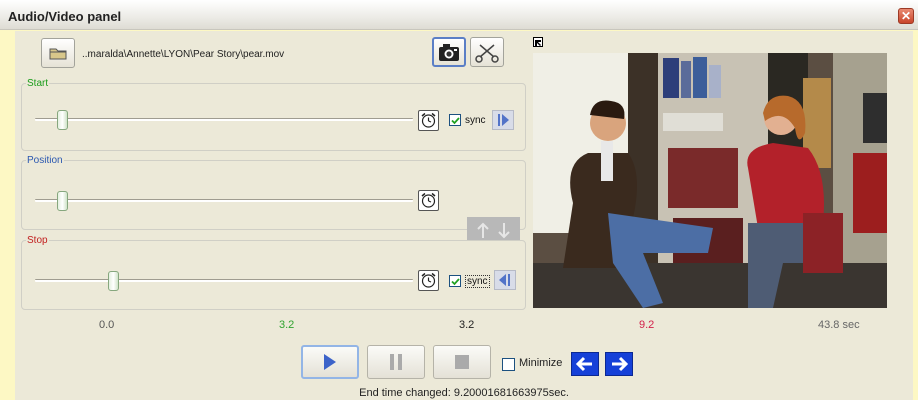  Describe the element at coordinates (224, 120) in the screenshot. I see `start-slider-track` at that location.